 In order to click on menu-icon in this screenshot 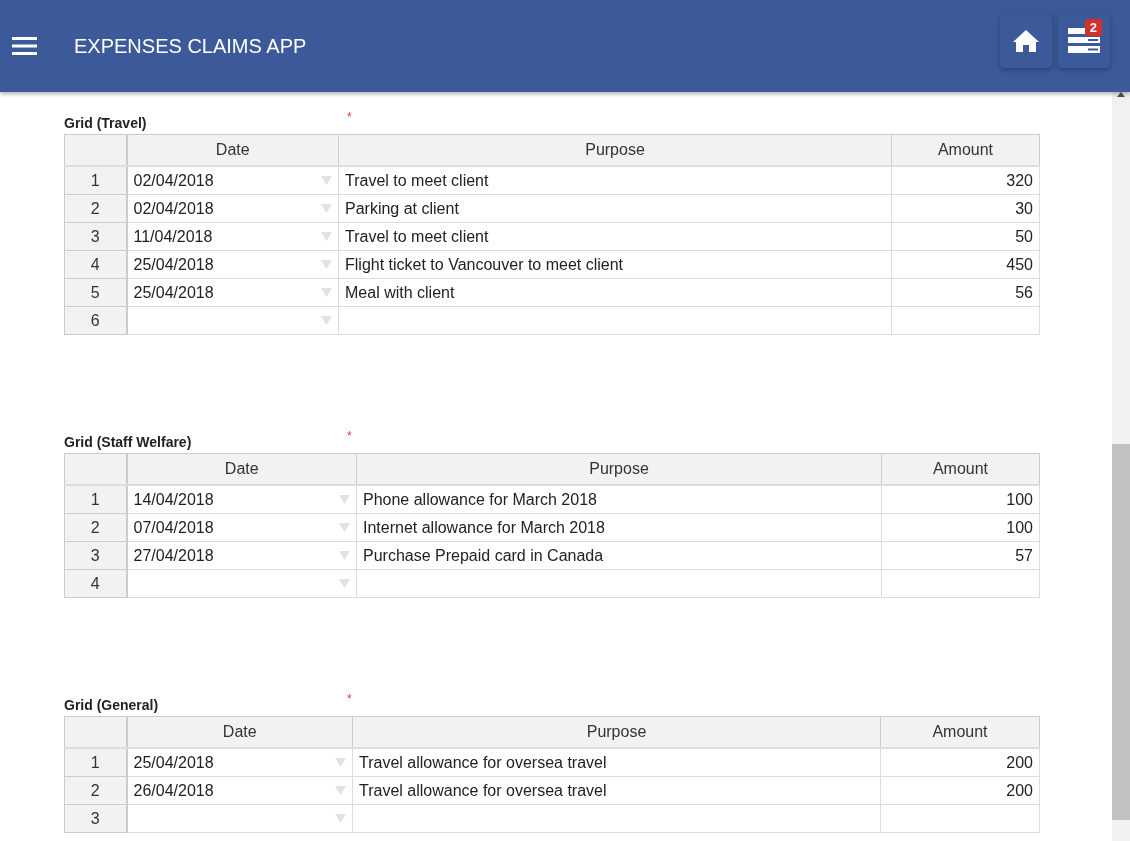, I will do `click(25, 46)`.